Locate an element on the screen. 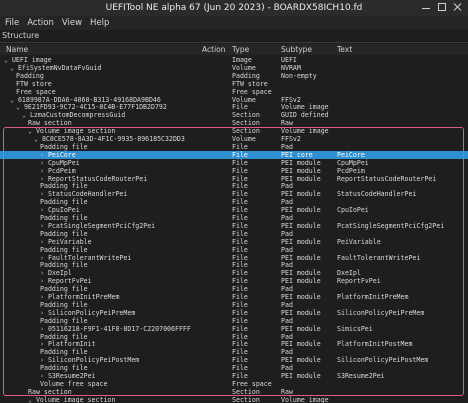  column-name: Name is located at coordinates (17, 49).